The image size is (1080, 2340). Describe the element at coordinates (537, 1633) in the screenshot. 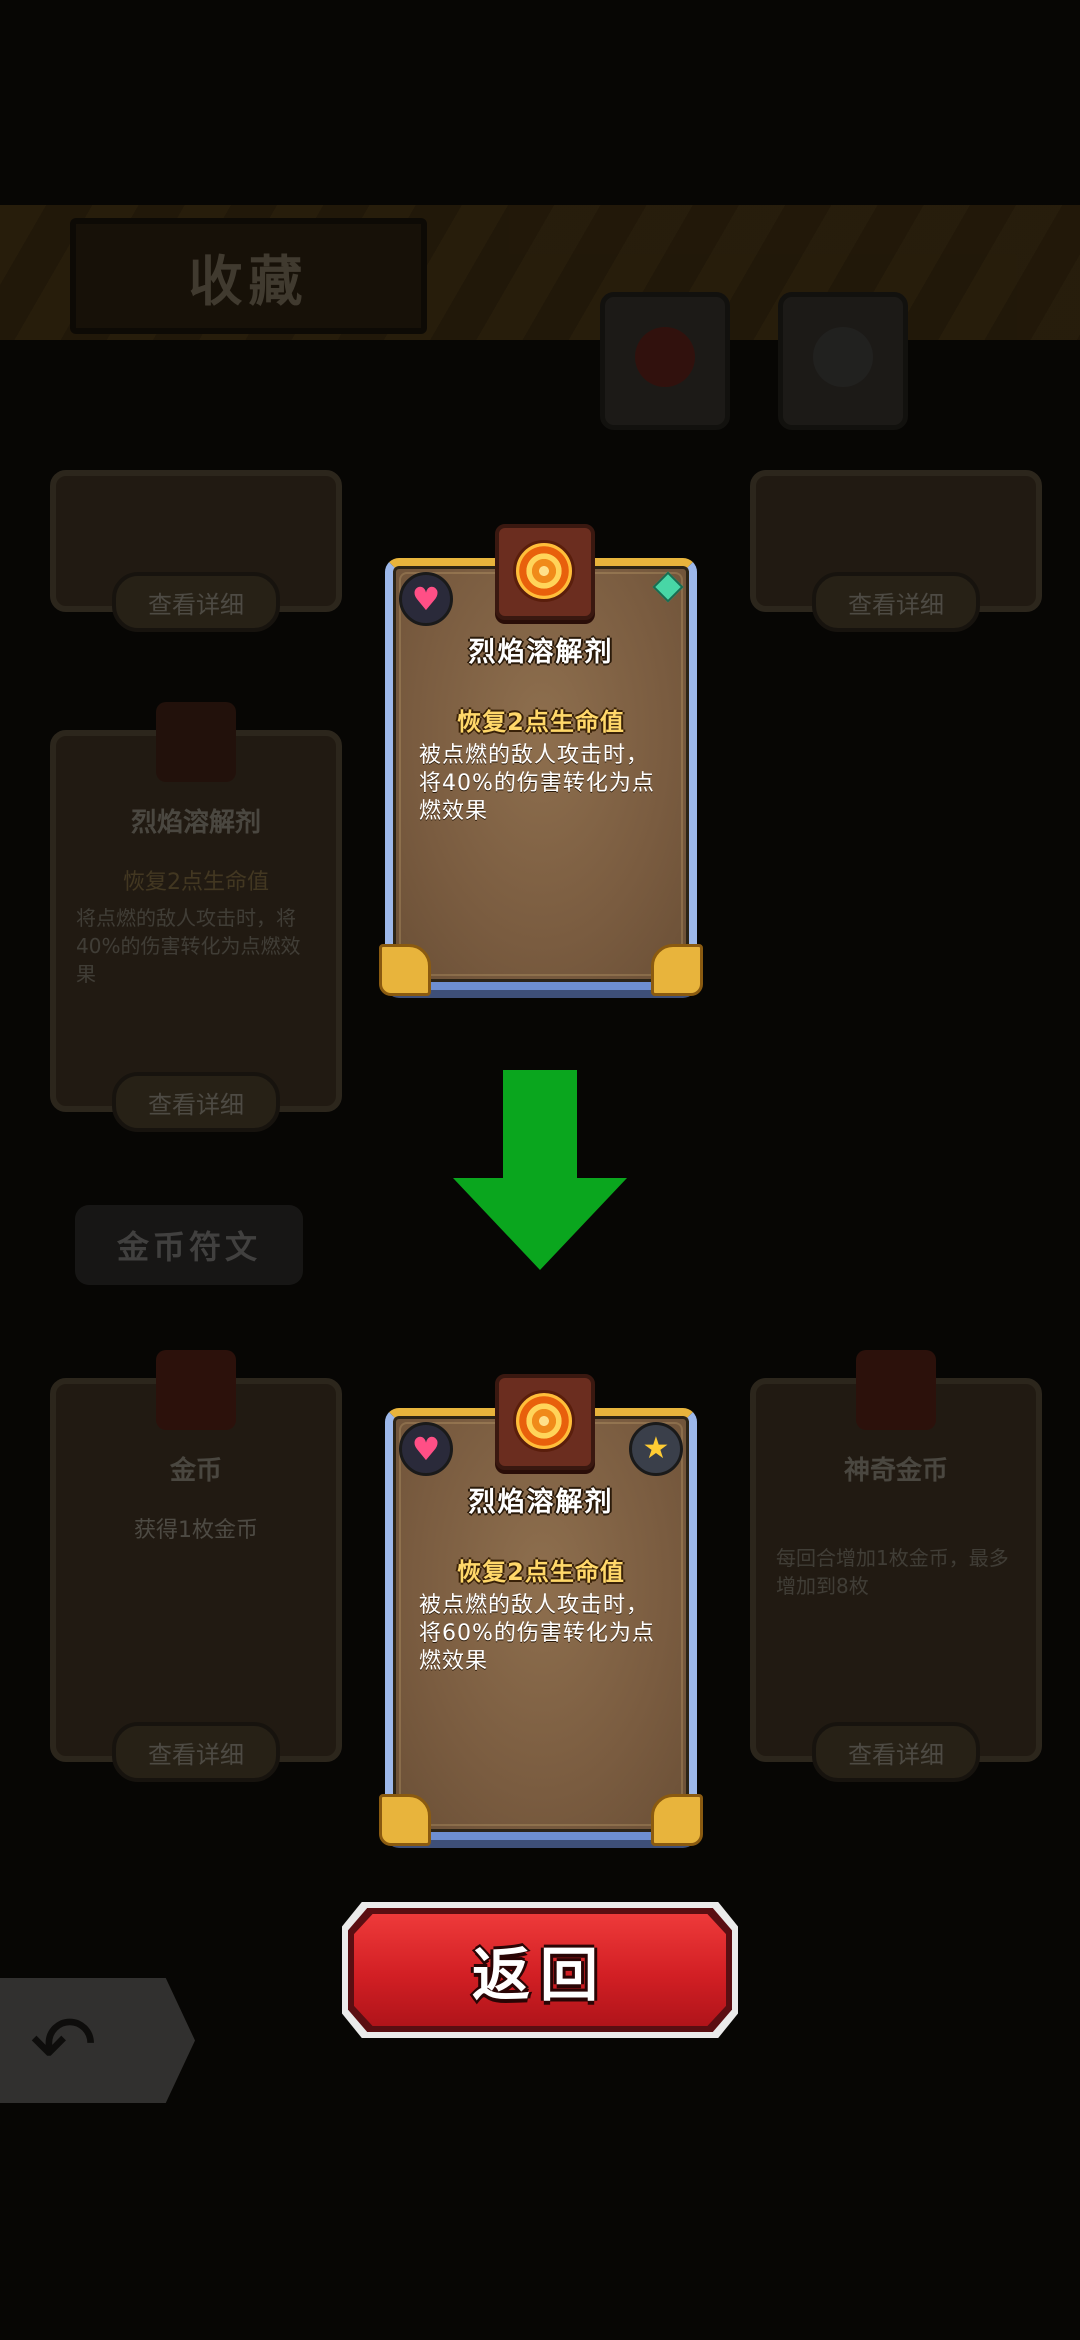

I see `card-description: 被点燃的敌人攻击时，将60%的伤害转化为点燃效果` at that location.